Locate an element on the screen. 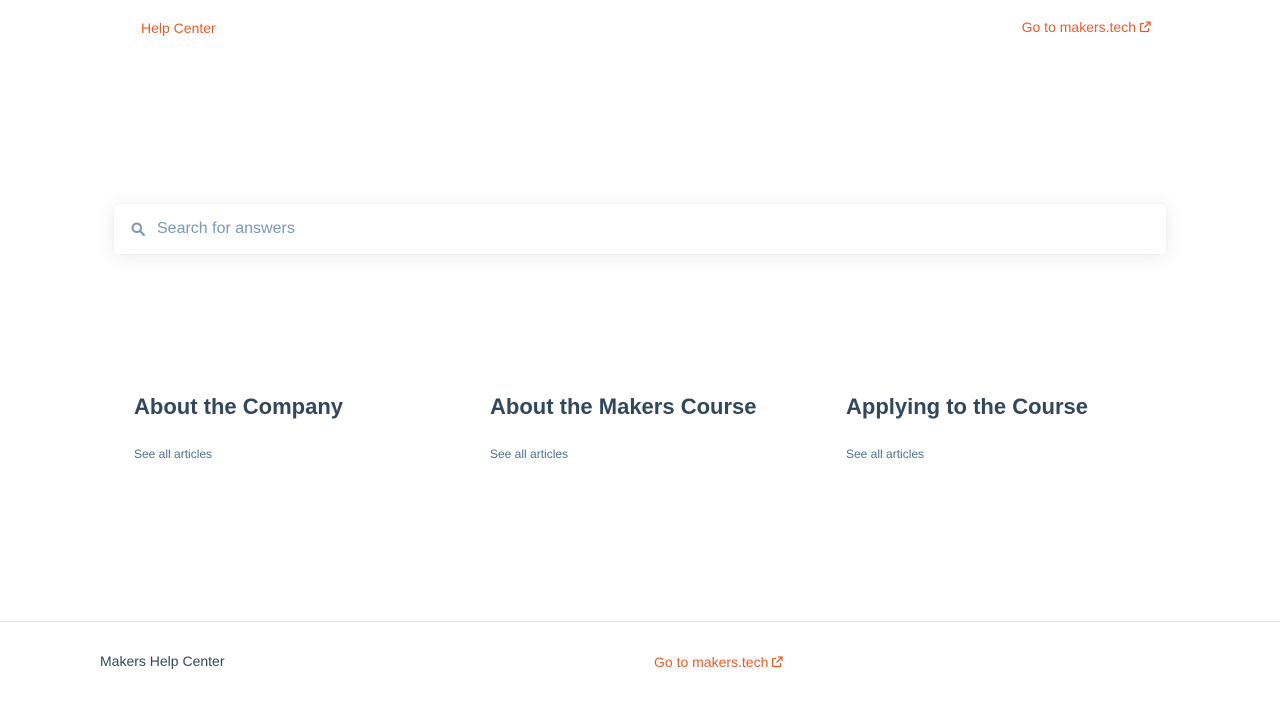  category-title: Applying to the Course is located at coordinates (1011, 407).